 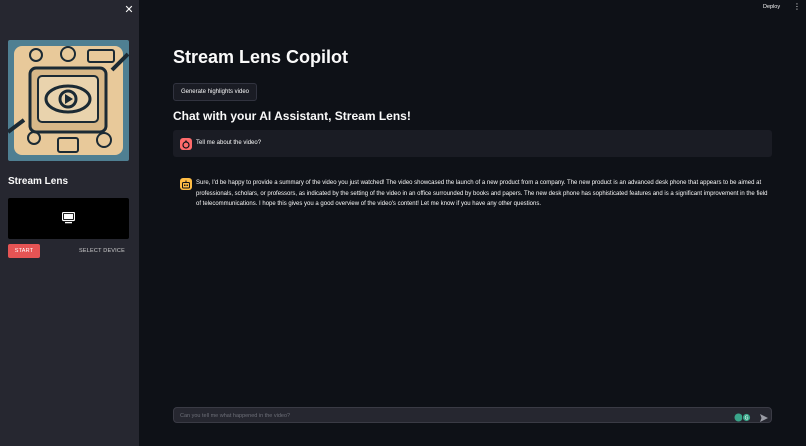 I want to click on app-logo, so click(x=68, y=100).